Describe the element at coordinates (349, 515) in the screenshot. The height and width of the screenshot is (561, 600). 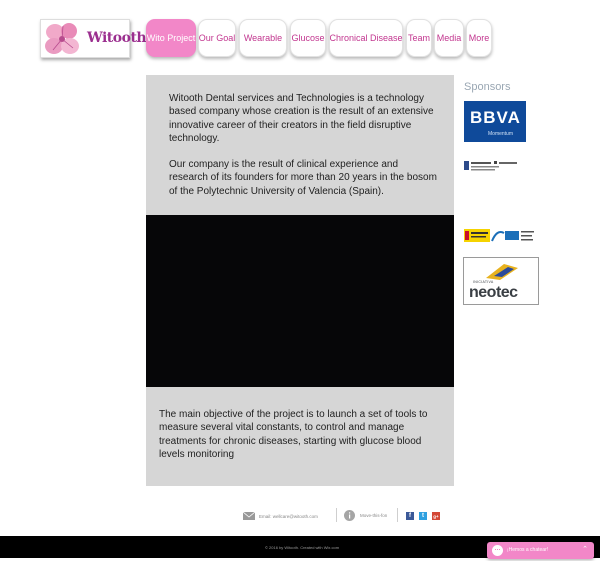
I see `info-icon` at that location.